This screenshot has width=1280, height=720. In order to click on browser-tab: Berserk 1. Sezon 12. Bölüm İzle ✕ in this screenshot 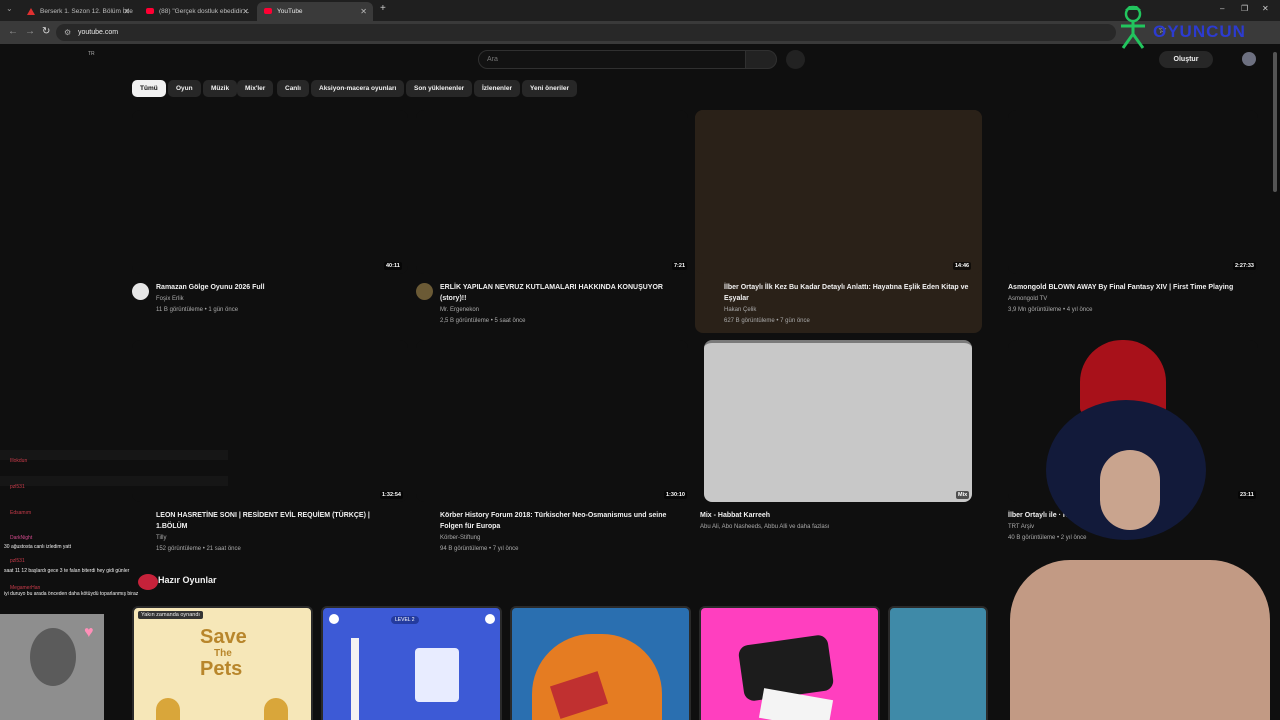, I will do `click(78, 11)`.